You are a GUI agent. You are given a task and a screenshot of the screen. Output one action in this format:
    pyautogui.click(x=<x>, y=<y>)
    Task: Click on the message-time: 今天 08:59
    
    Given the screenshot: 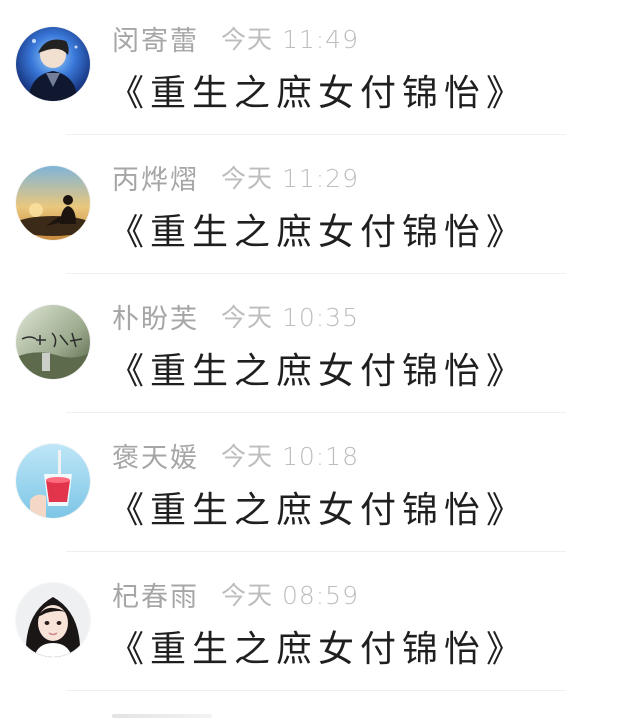 What is the action you would take?
    pyautogui.click(x=290, y=595)
    